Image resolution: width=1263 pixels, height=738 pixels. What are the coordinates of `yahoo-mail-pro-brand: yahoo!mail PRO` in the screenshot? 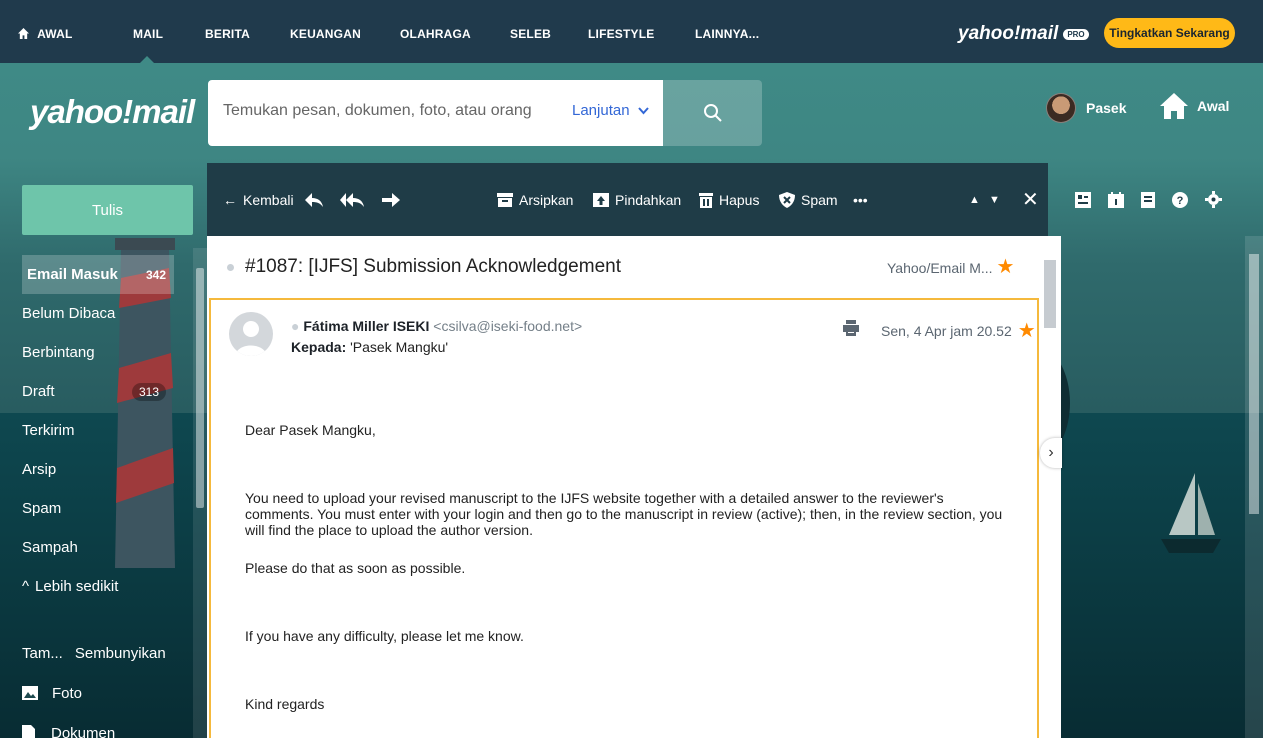 It's located at (1023, 34).